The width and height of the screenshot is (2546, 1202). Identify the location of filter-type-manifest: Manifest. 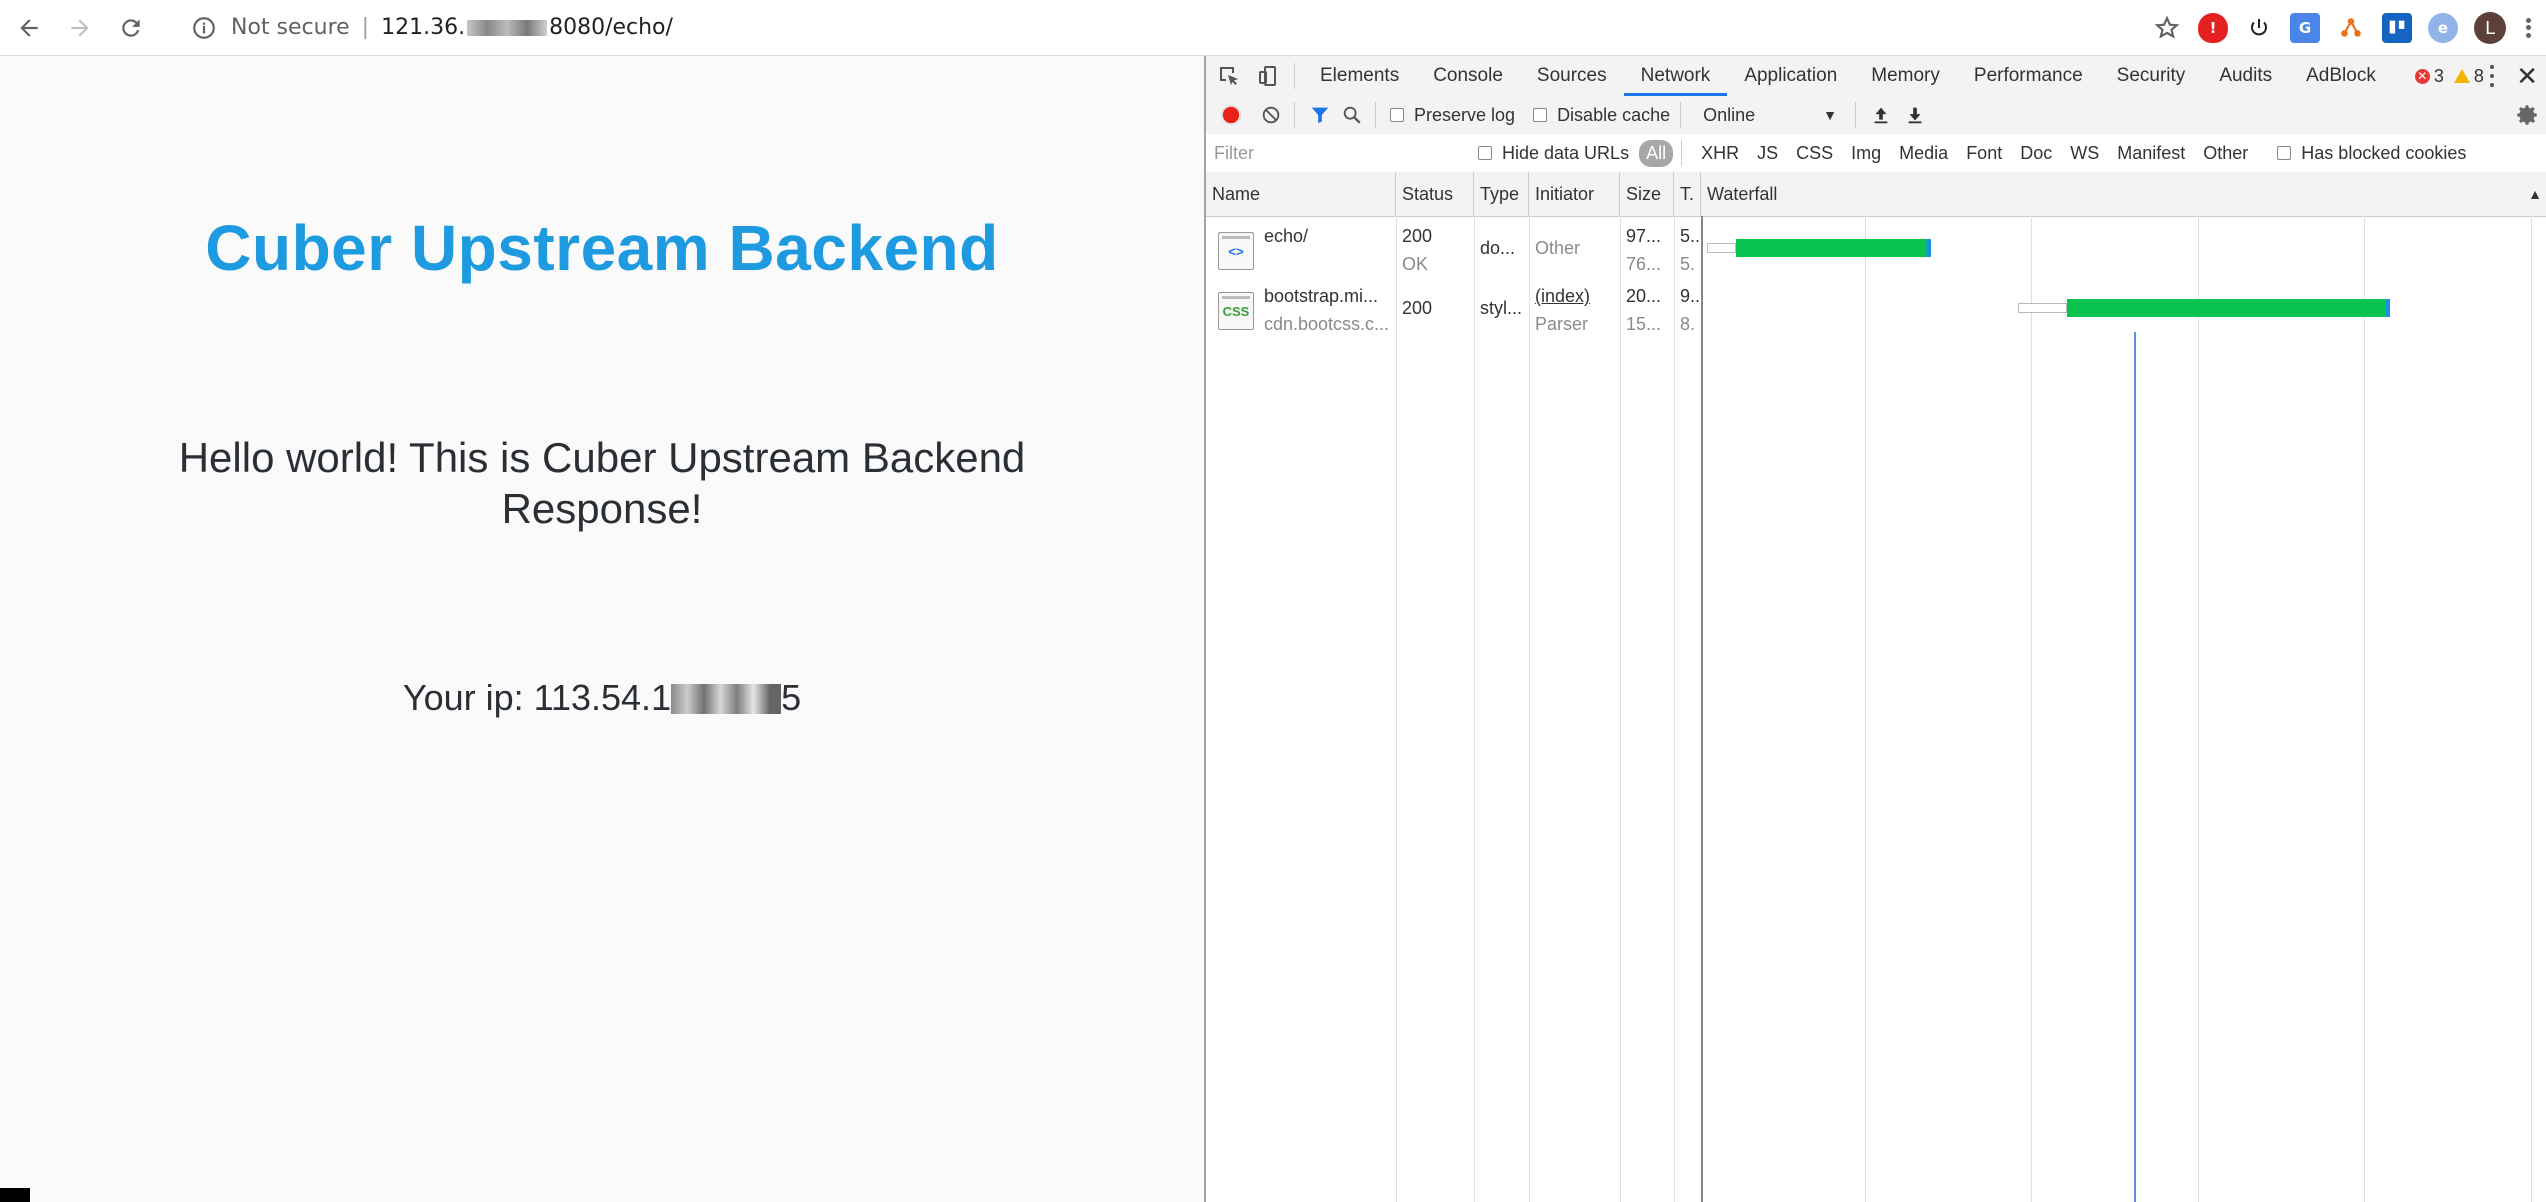
(2151, 153).